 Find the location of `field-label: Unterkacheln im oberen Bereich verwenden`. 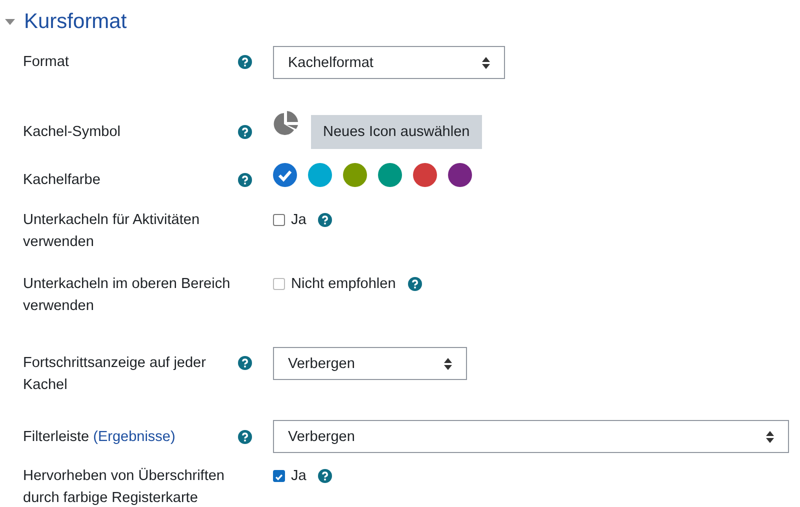

field-label: Unterkacheln im oberen Bereich verwenden is located at coordinates (127, 295).